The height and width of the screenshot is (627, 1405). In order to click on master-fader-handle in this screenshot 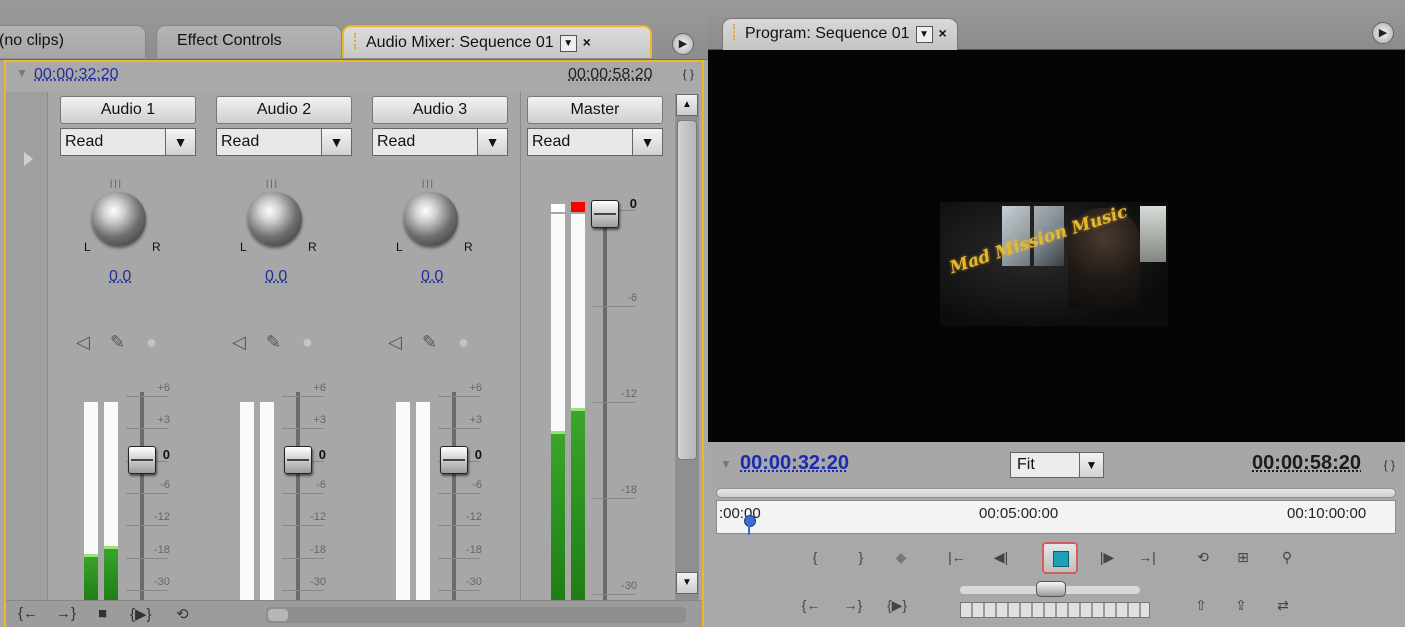, I will do `click(605, 214)`.